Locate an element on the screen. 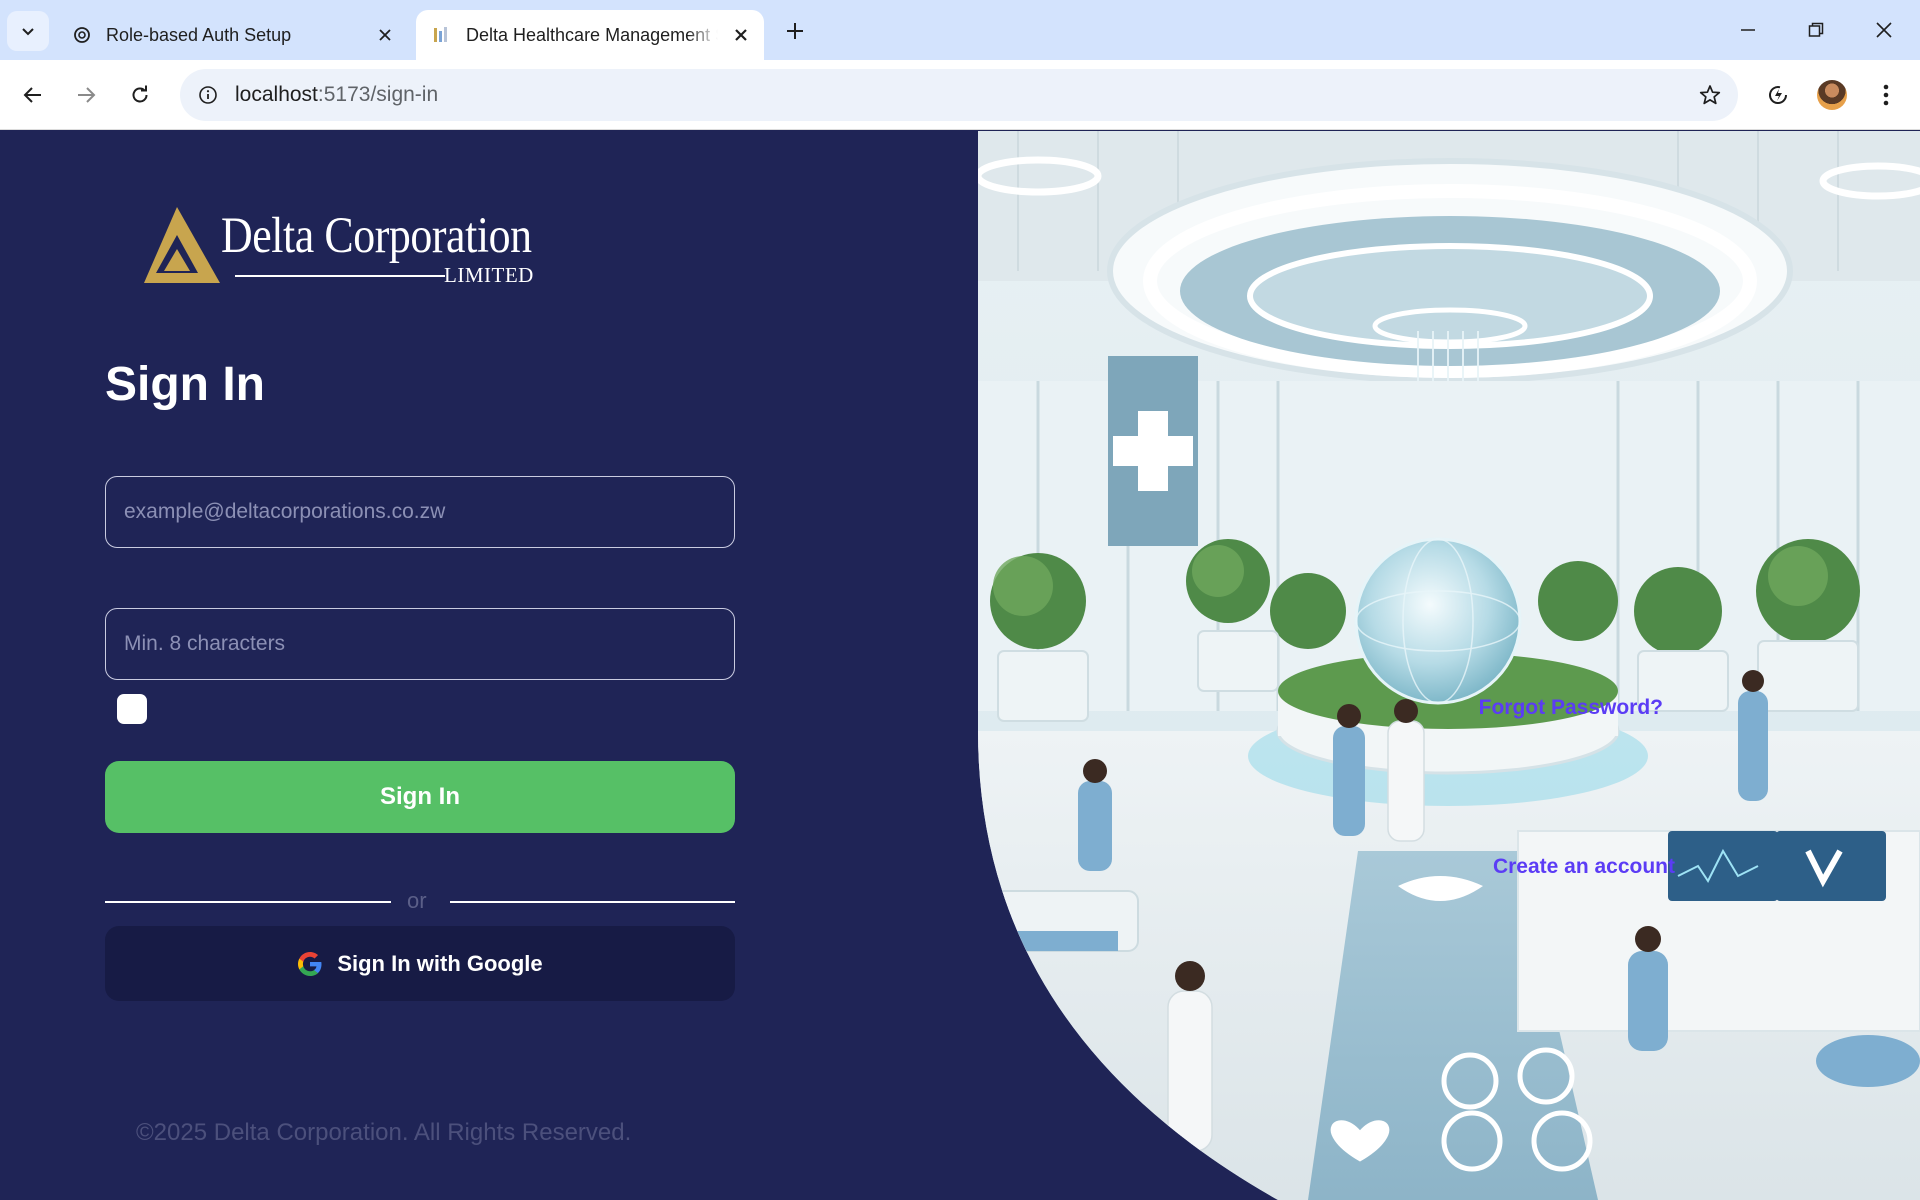 Image resolution: width=1920 pixels, height=1200 pixels. sign-in-button: Sign In is located at coordinates (420, 797).